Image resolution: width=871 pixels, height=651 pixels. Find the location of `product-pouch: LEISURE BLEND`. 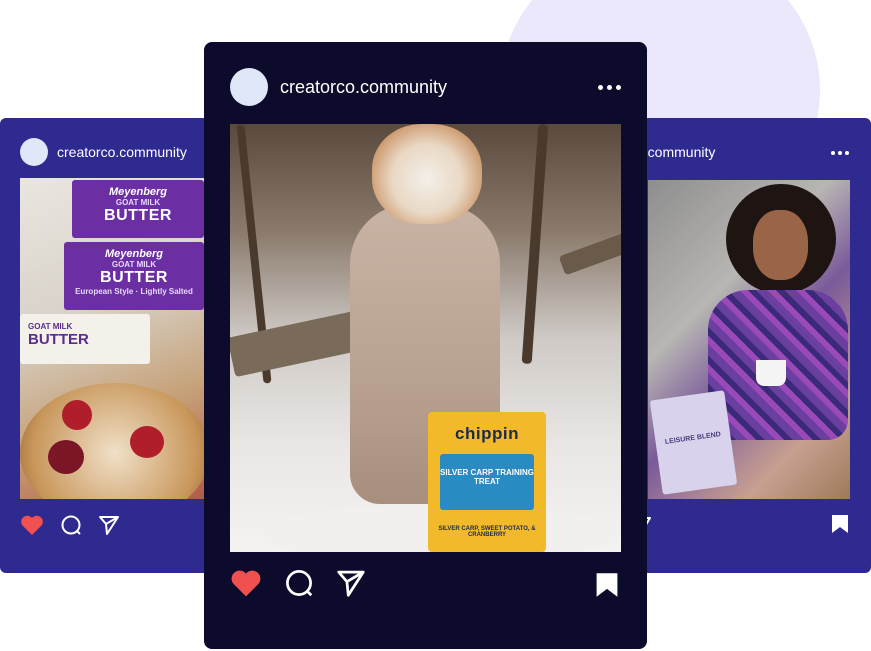

product-pouch: LEISURE BLEND is located at coordinates (693, 442).